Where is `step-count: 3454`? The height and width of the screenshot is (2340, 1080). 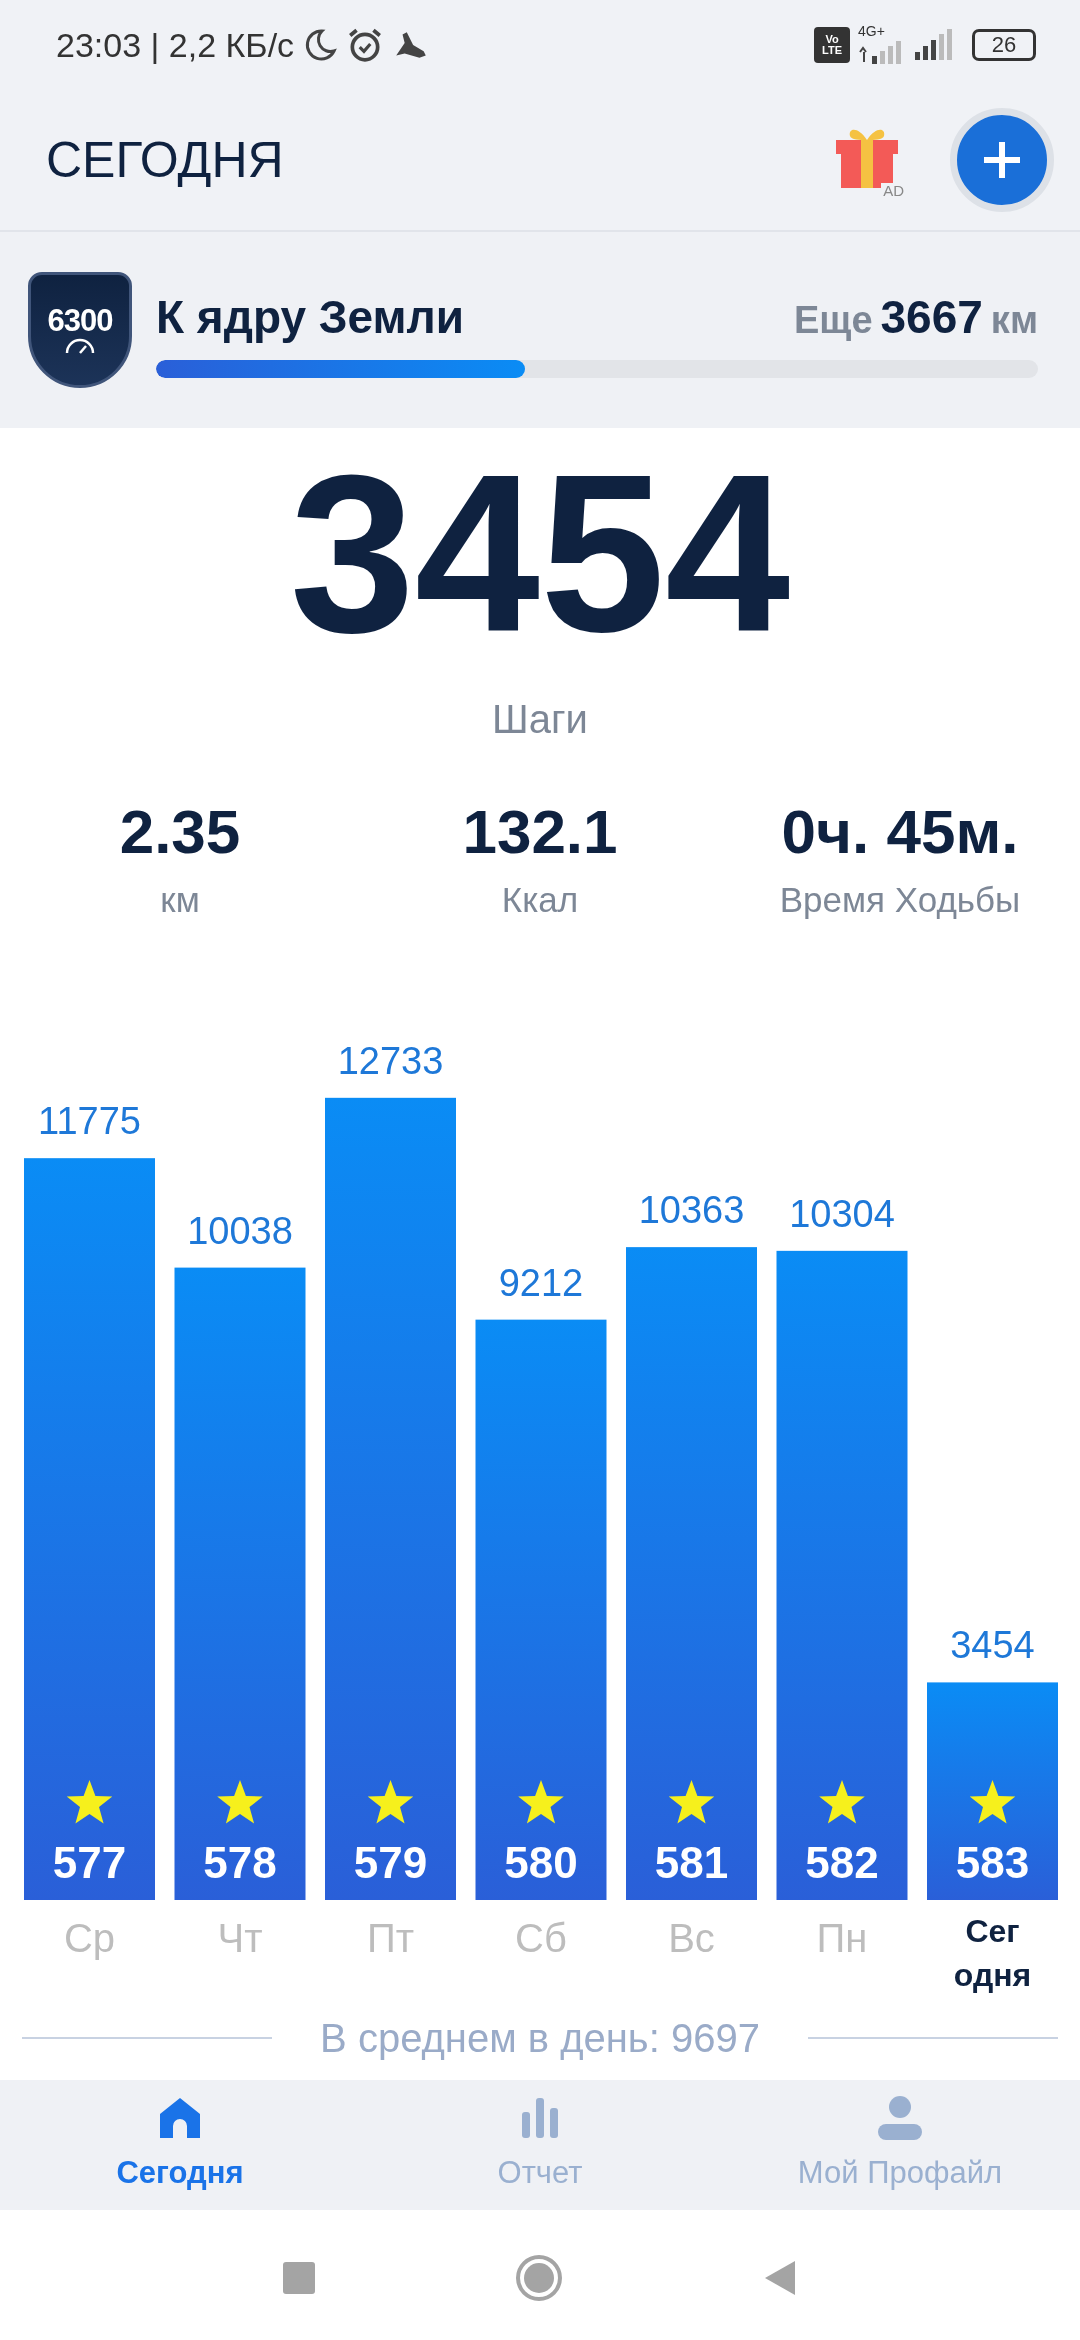 step-count: 3454 is located at coordinates (540, 553).